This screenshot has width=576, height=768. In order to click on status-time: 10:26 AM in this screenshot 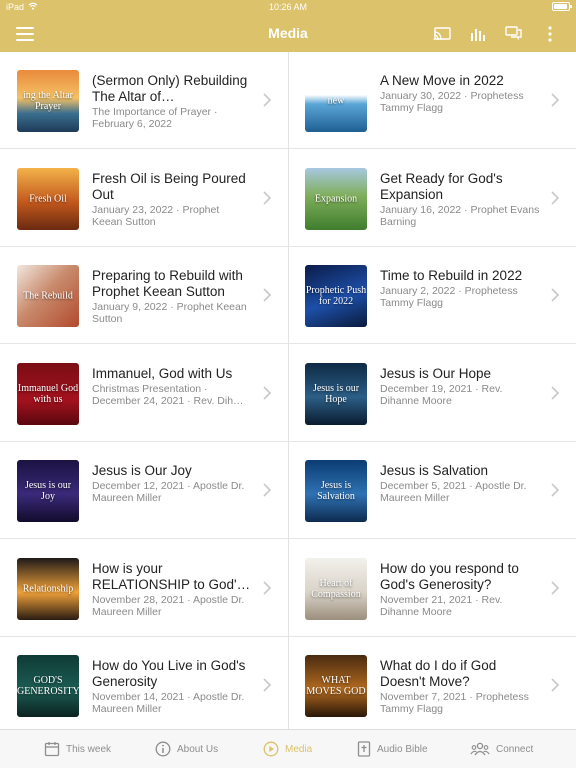, I will do `click(288, 7)`.